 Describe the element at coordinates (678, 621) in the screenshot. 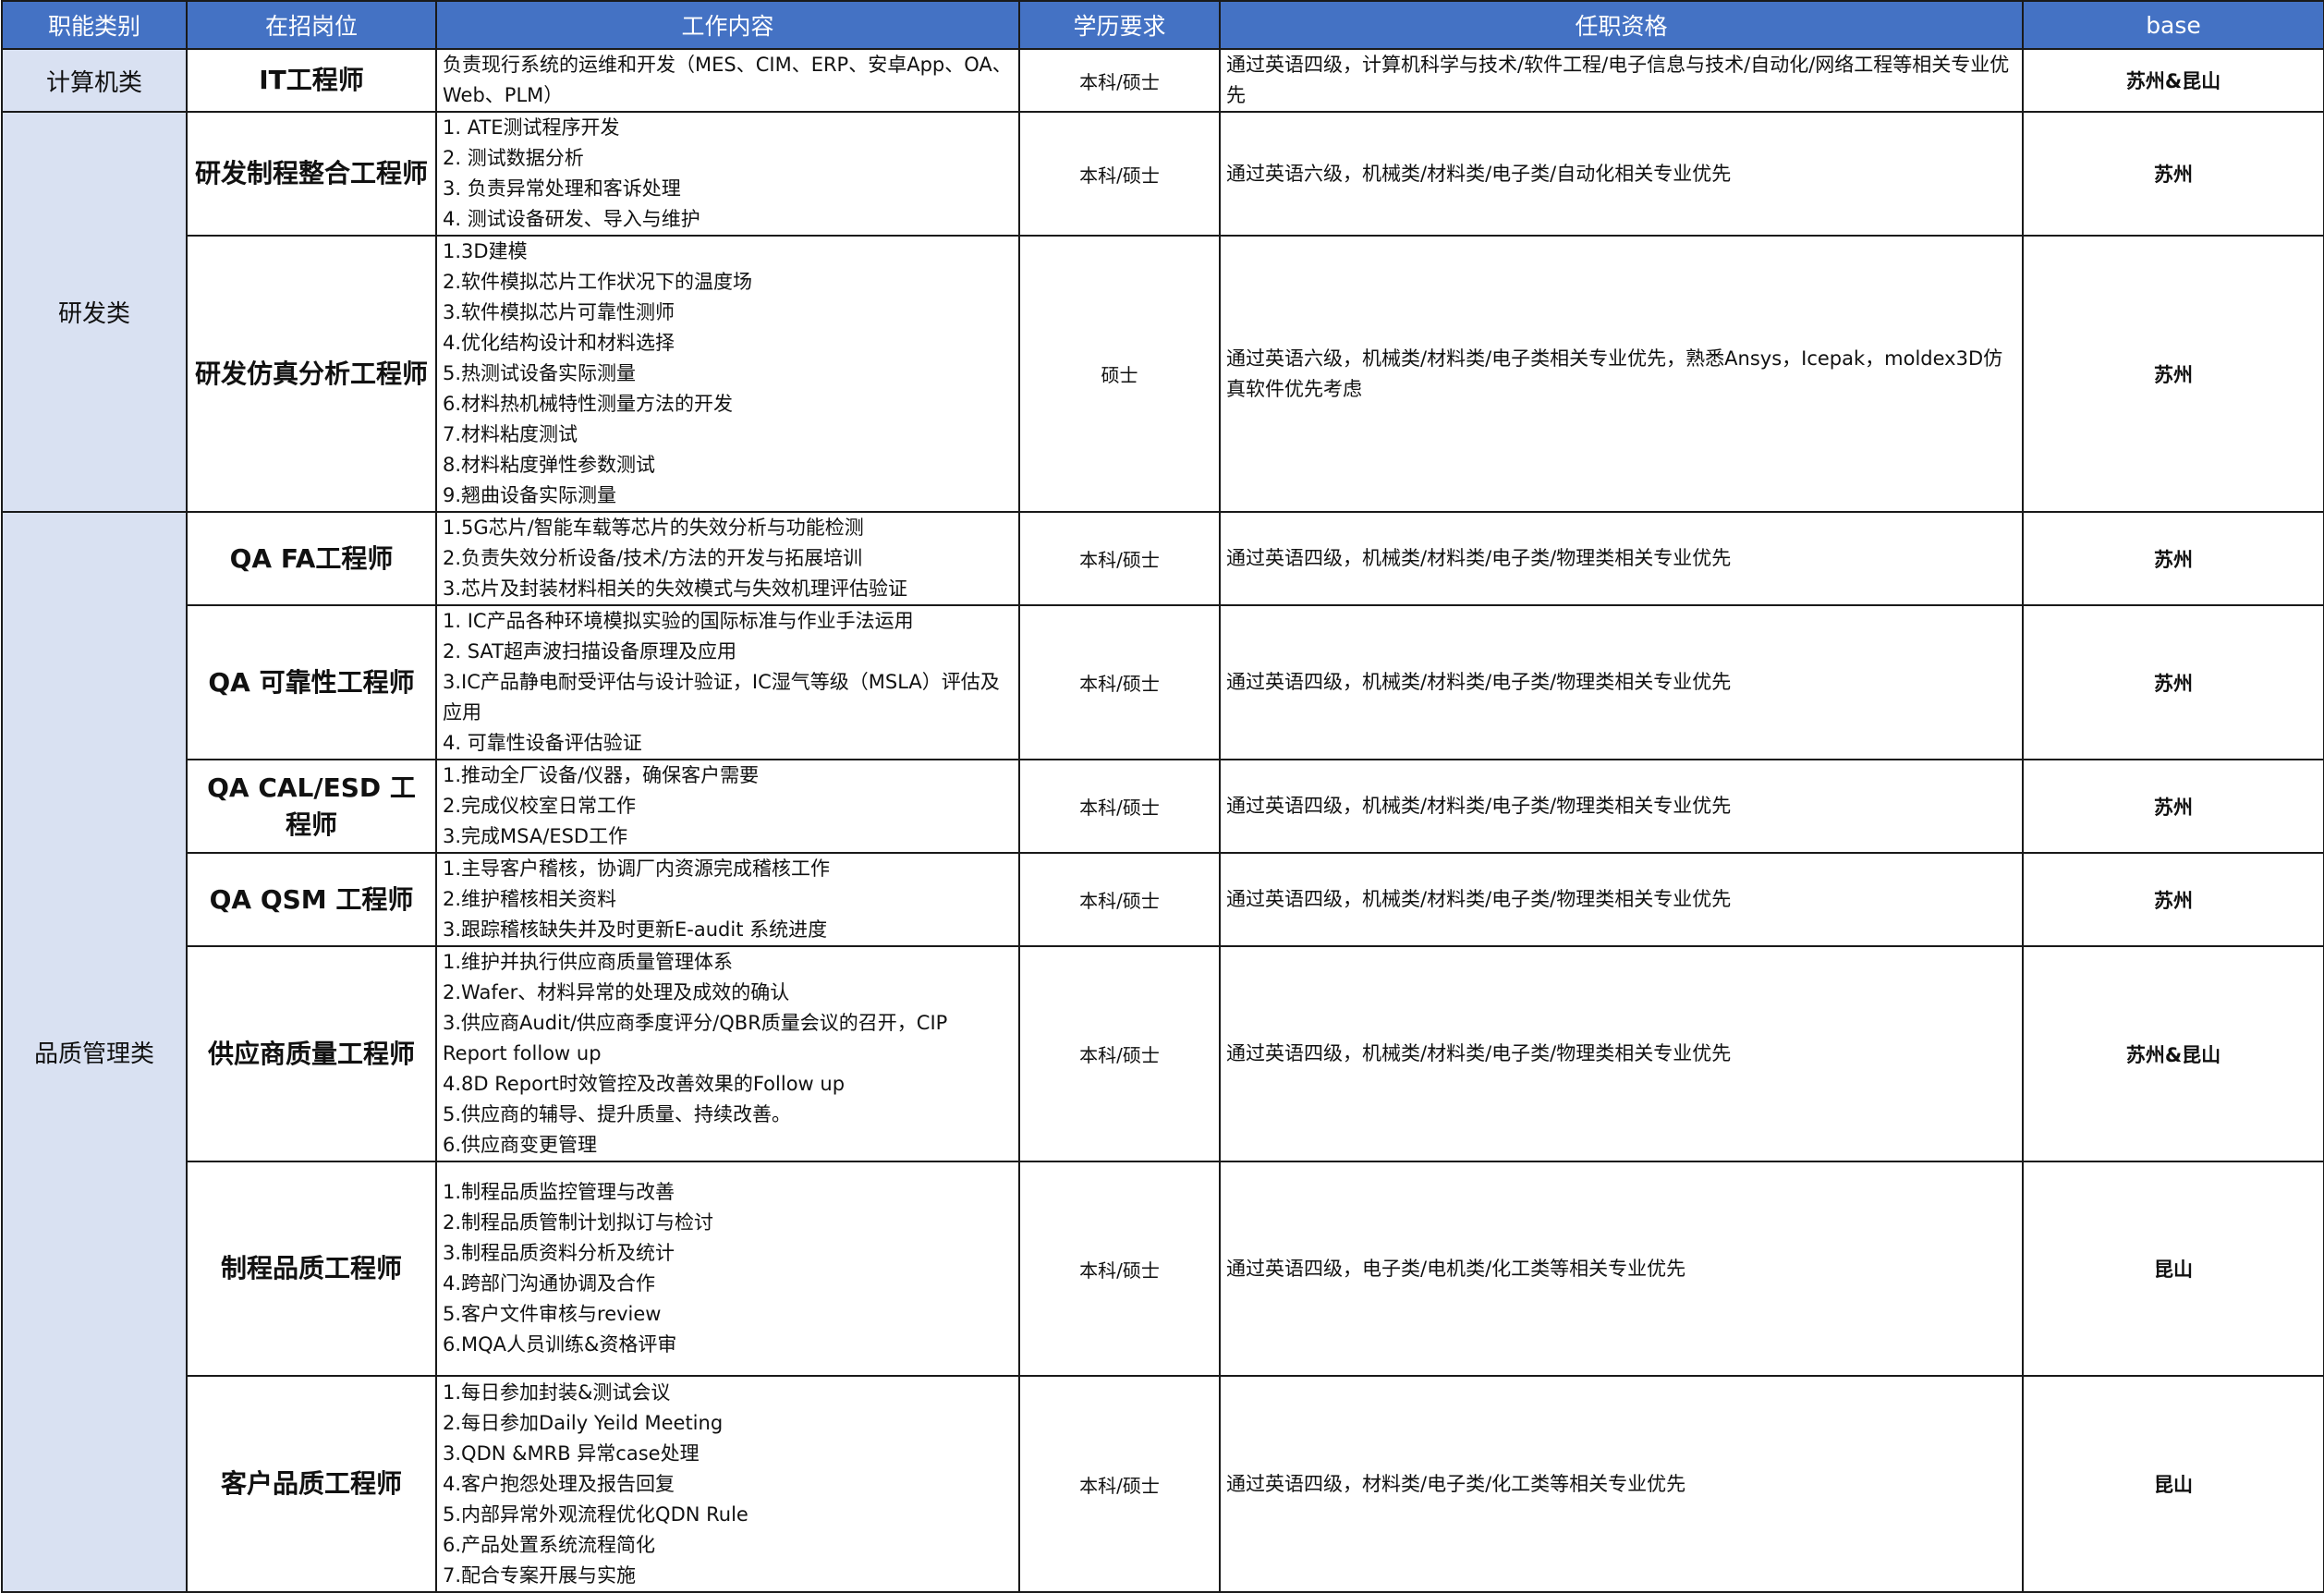

I see `content-line: 1. IC产品各种环境模拟实验的国际标准与作业手法运用` at that location.